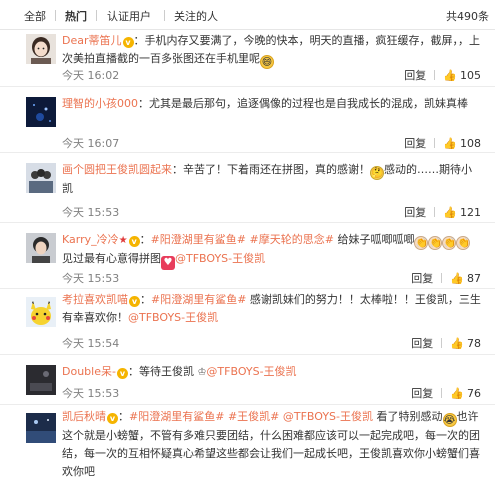 The image size is (495, 489). Describe the element at coordinates (41, 178) in the screenshot. I see `avatar-group-icon` at that location.